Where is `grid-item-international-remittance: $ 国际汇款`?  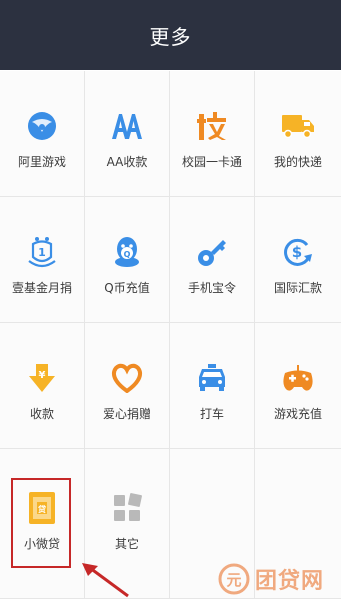 grid-item-international-remittance: $ 国际汇款 is located at coordinates (298, 260).